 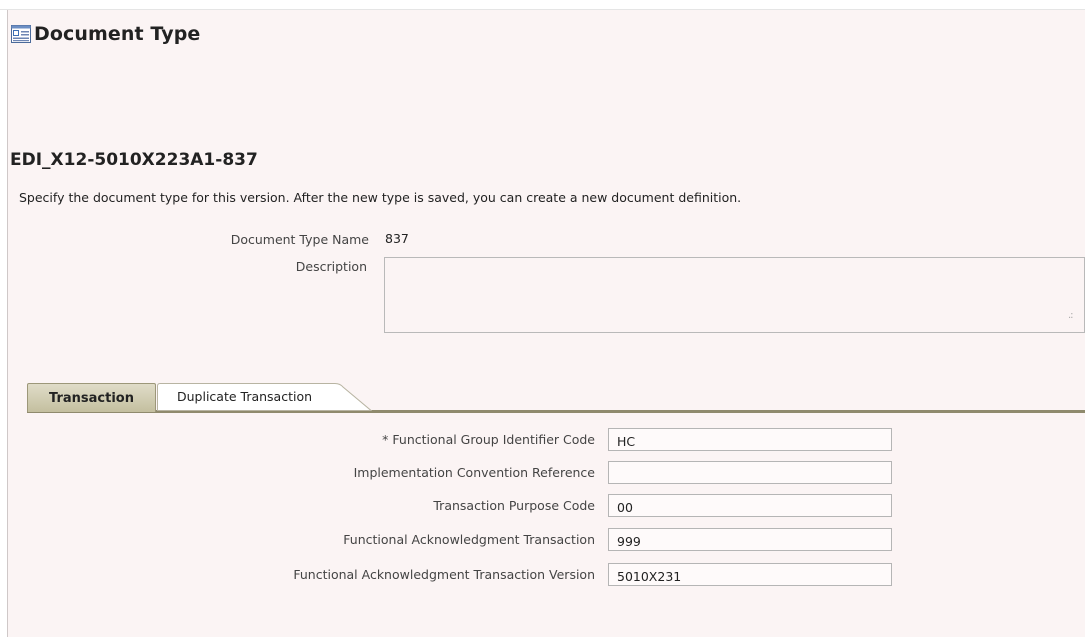 What do you see at coordinates (331, 266) in the screenshot?
I see `description-label: Description` at bounding box center [331, 266].